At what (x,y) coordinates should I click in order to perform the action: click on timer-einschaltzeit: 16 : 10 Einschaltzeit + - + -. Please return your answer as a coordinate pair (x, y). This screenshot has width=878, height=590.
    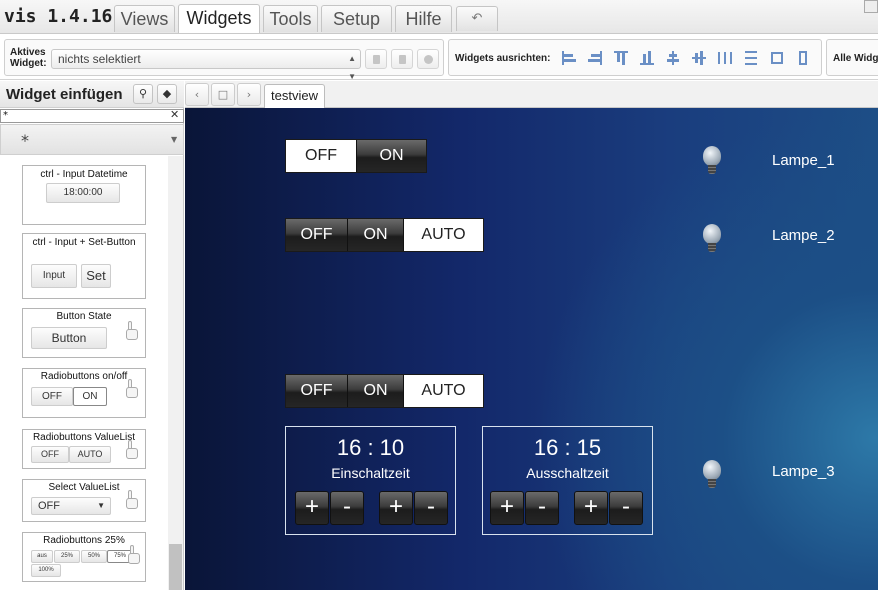
    Looking at the image, I should click on (370, 480).